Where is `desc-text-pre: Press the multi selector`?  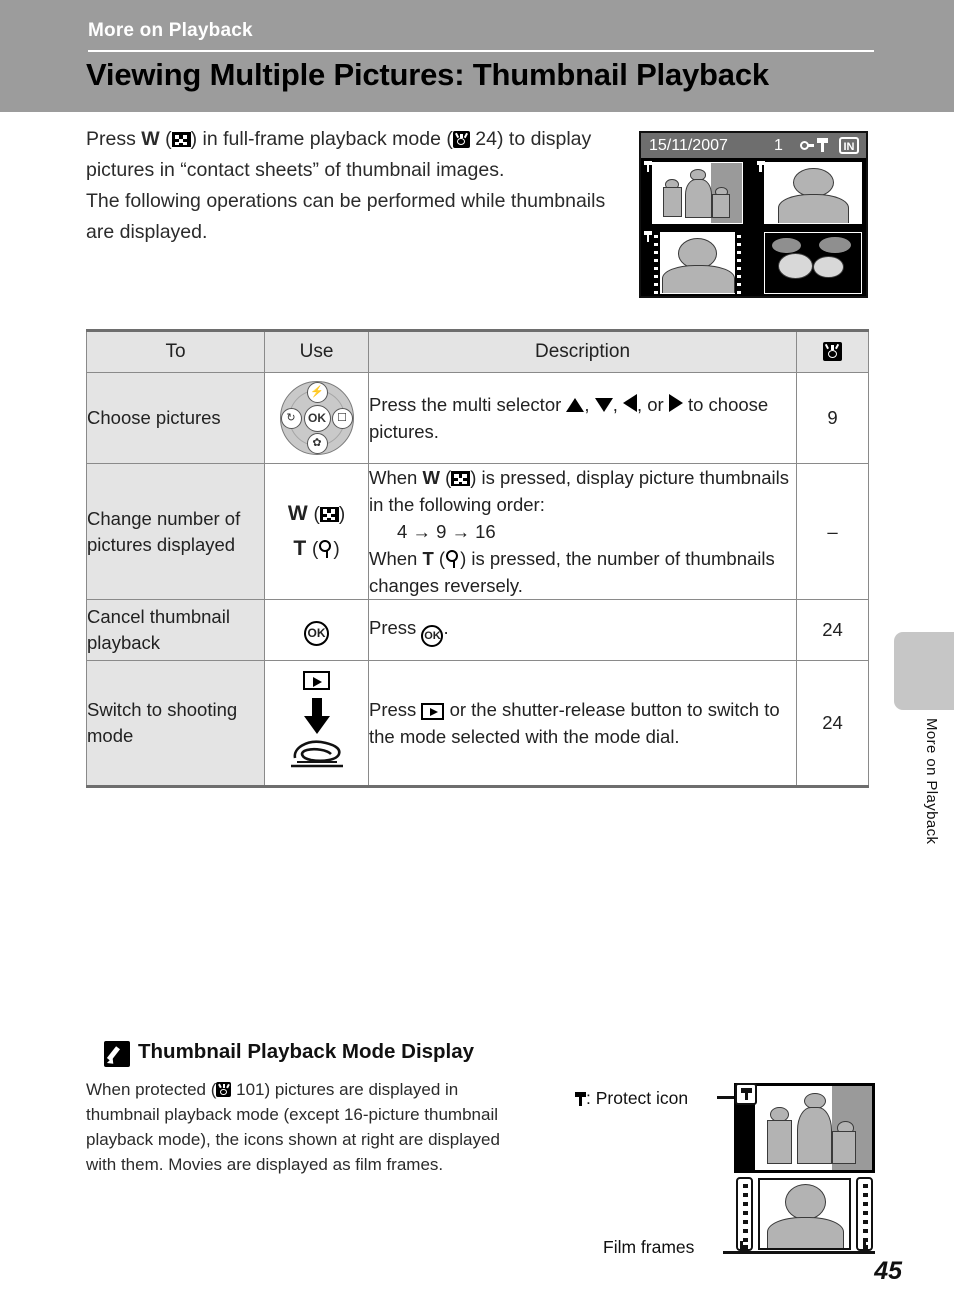
desc-text-pre: Press the multi selector is located at coordinates (468, 404).